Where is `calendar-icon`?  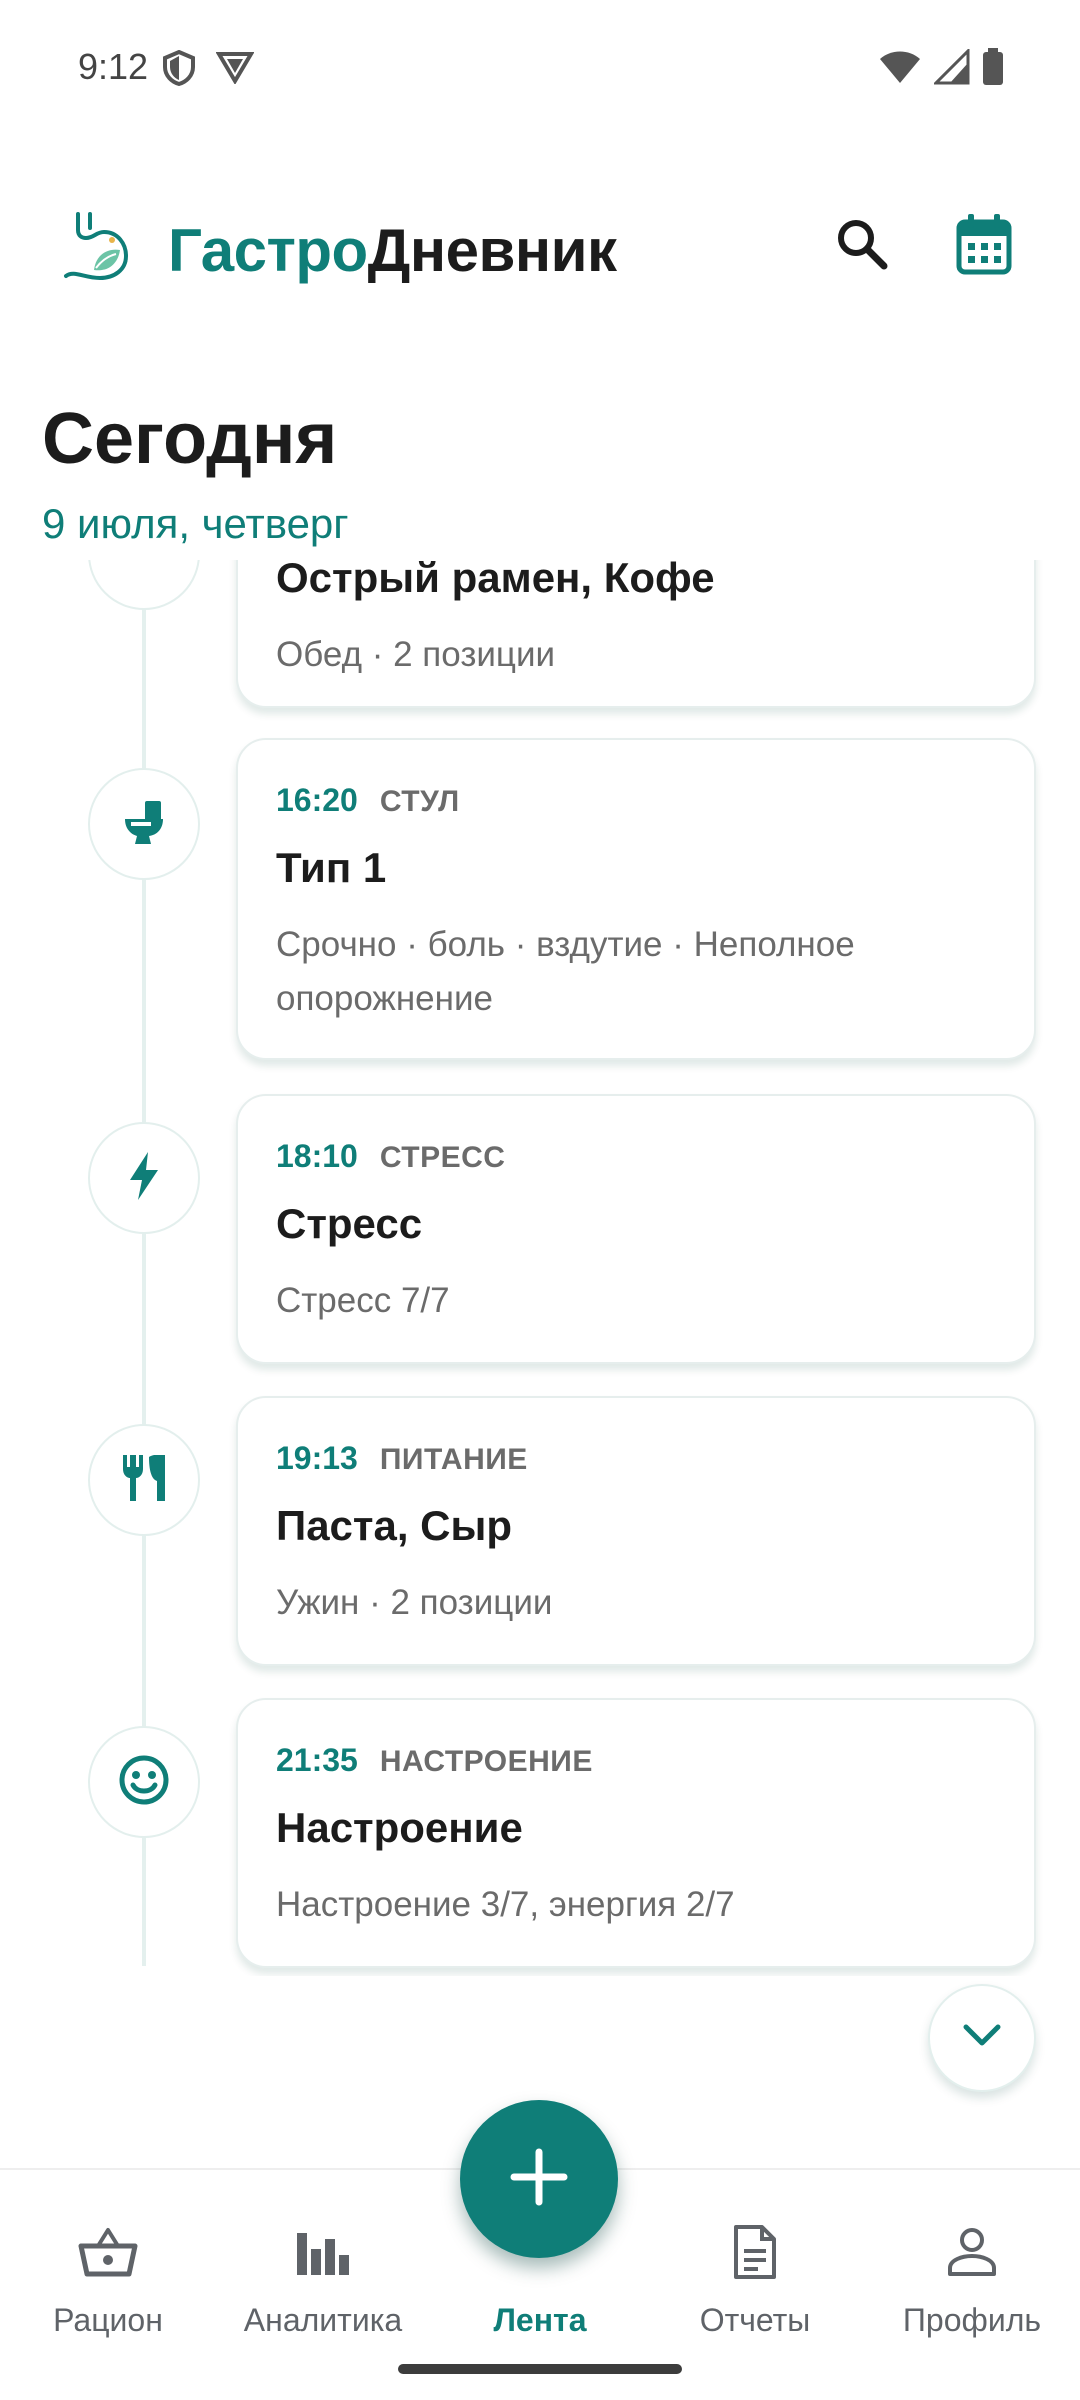
calendar-icon is located at coordinates (984, 246).